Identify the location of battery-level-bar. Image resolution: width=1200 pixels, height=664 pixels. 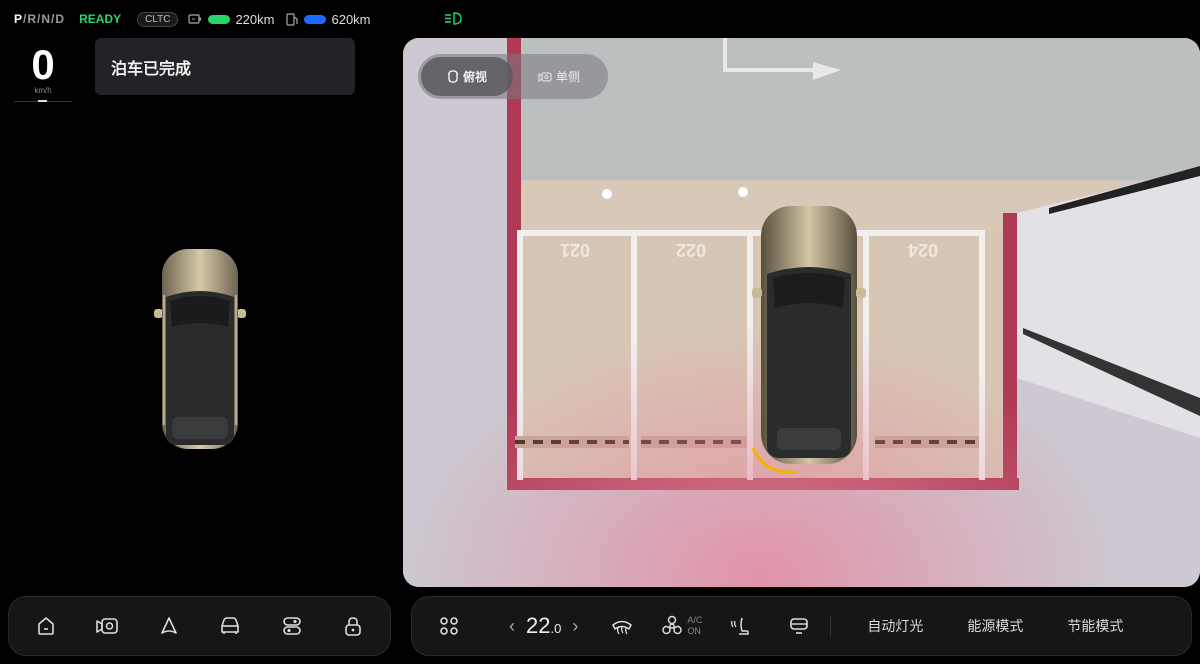
(219, 19).